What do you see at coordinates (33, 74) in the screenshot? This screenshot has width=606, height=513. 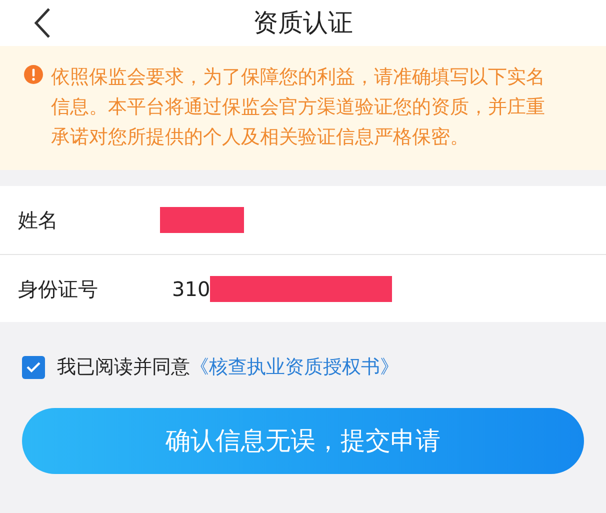 I see `warning-icon` at bounding box center [33, 74].